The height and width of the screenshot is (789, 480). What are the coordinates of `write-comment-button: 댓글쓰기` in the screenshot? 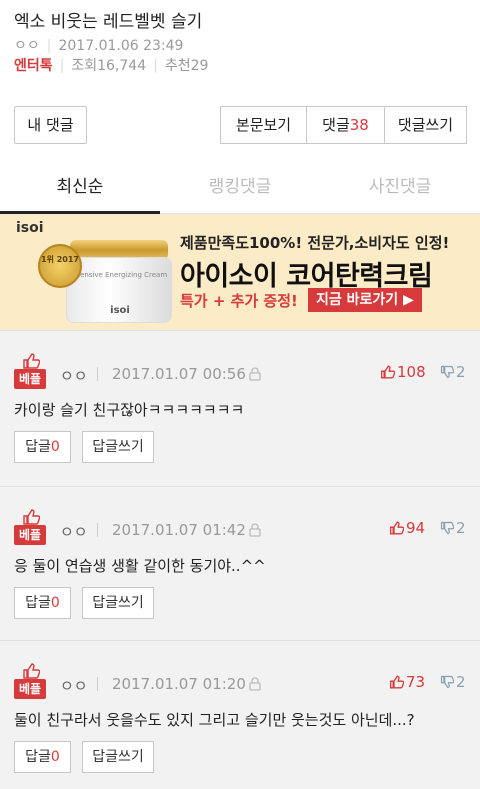 It's located at (425, 125).